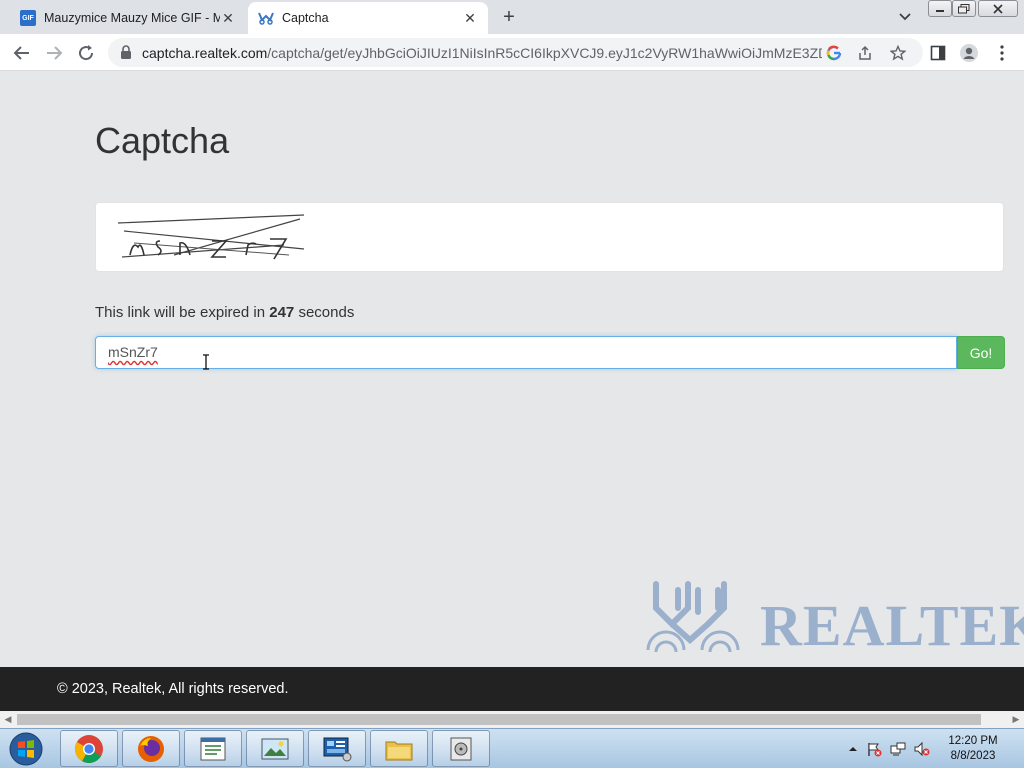 This screenshot has width=1024, height=768. Describe the element at coordinates (28, 18) in the screenshot. I see `gif-favicon-icon: GIF` at that location.